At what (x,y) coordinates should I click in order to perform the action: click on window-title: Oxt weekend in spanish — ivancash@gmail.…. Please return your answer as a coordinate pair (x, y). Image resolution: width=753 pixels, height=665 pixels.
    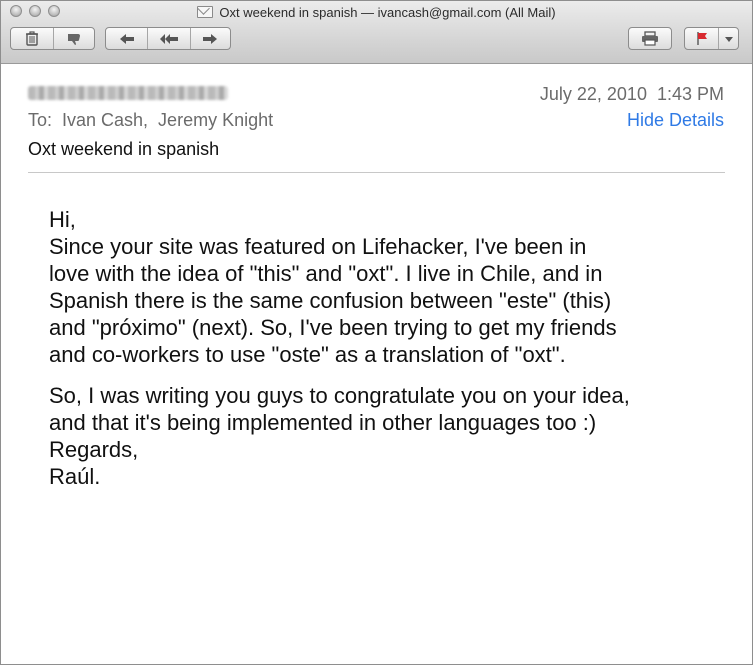
    Looking at the image, I should click on (376, 13).